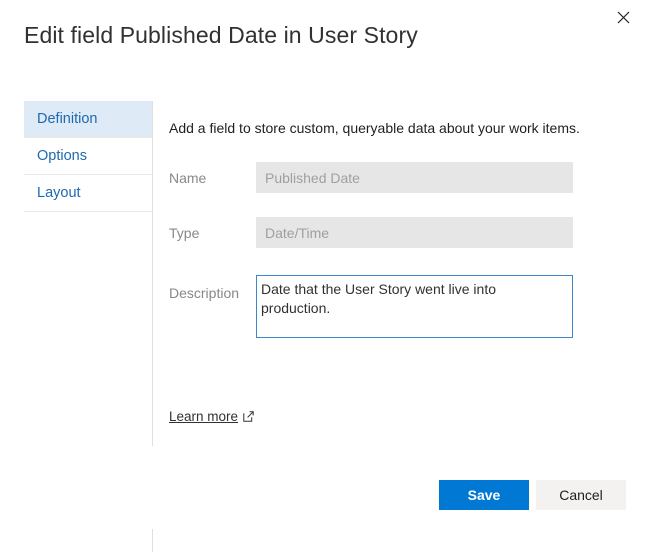 Image resolution: width=648 pixels, height=552 pixels. Describe the element at coordinates (414, 306) in the screenshot. I see `description-textarea` at that location.